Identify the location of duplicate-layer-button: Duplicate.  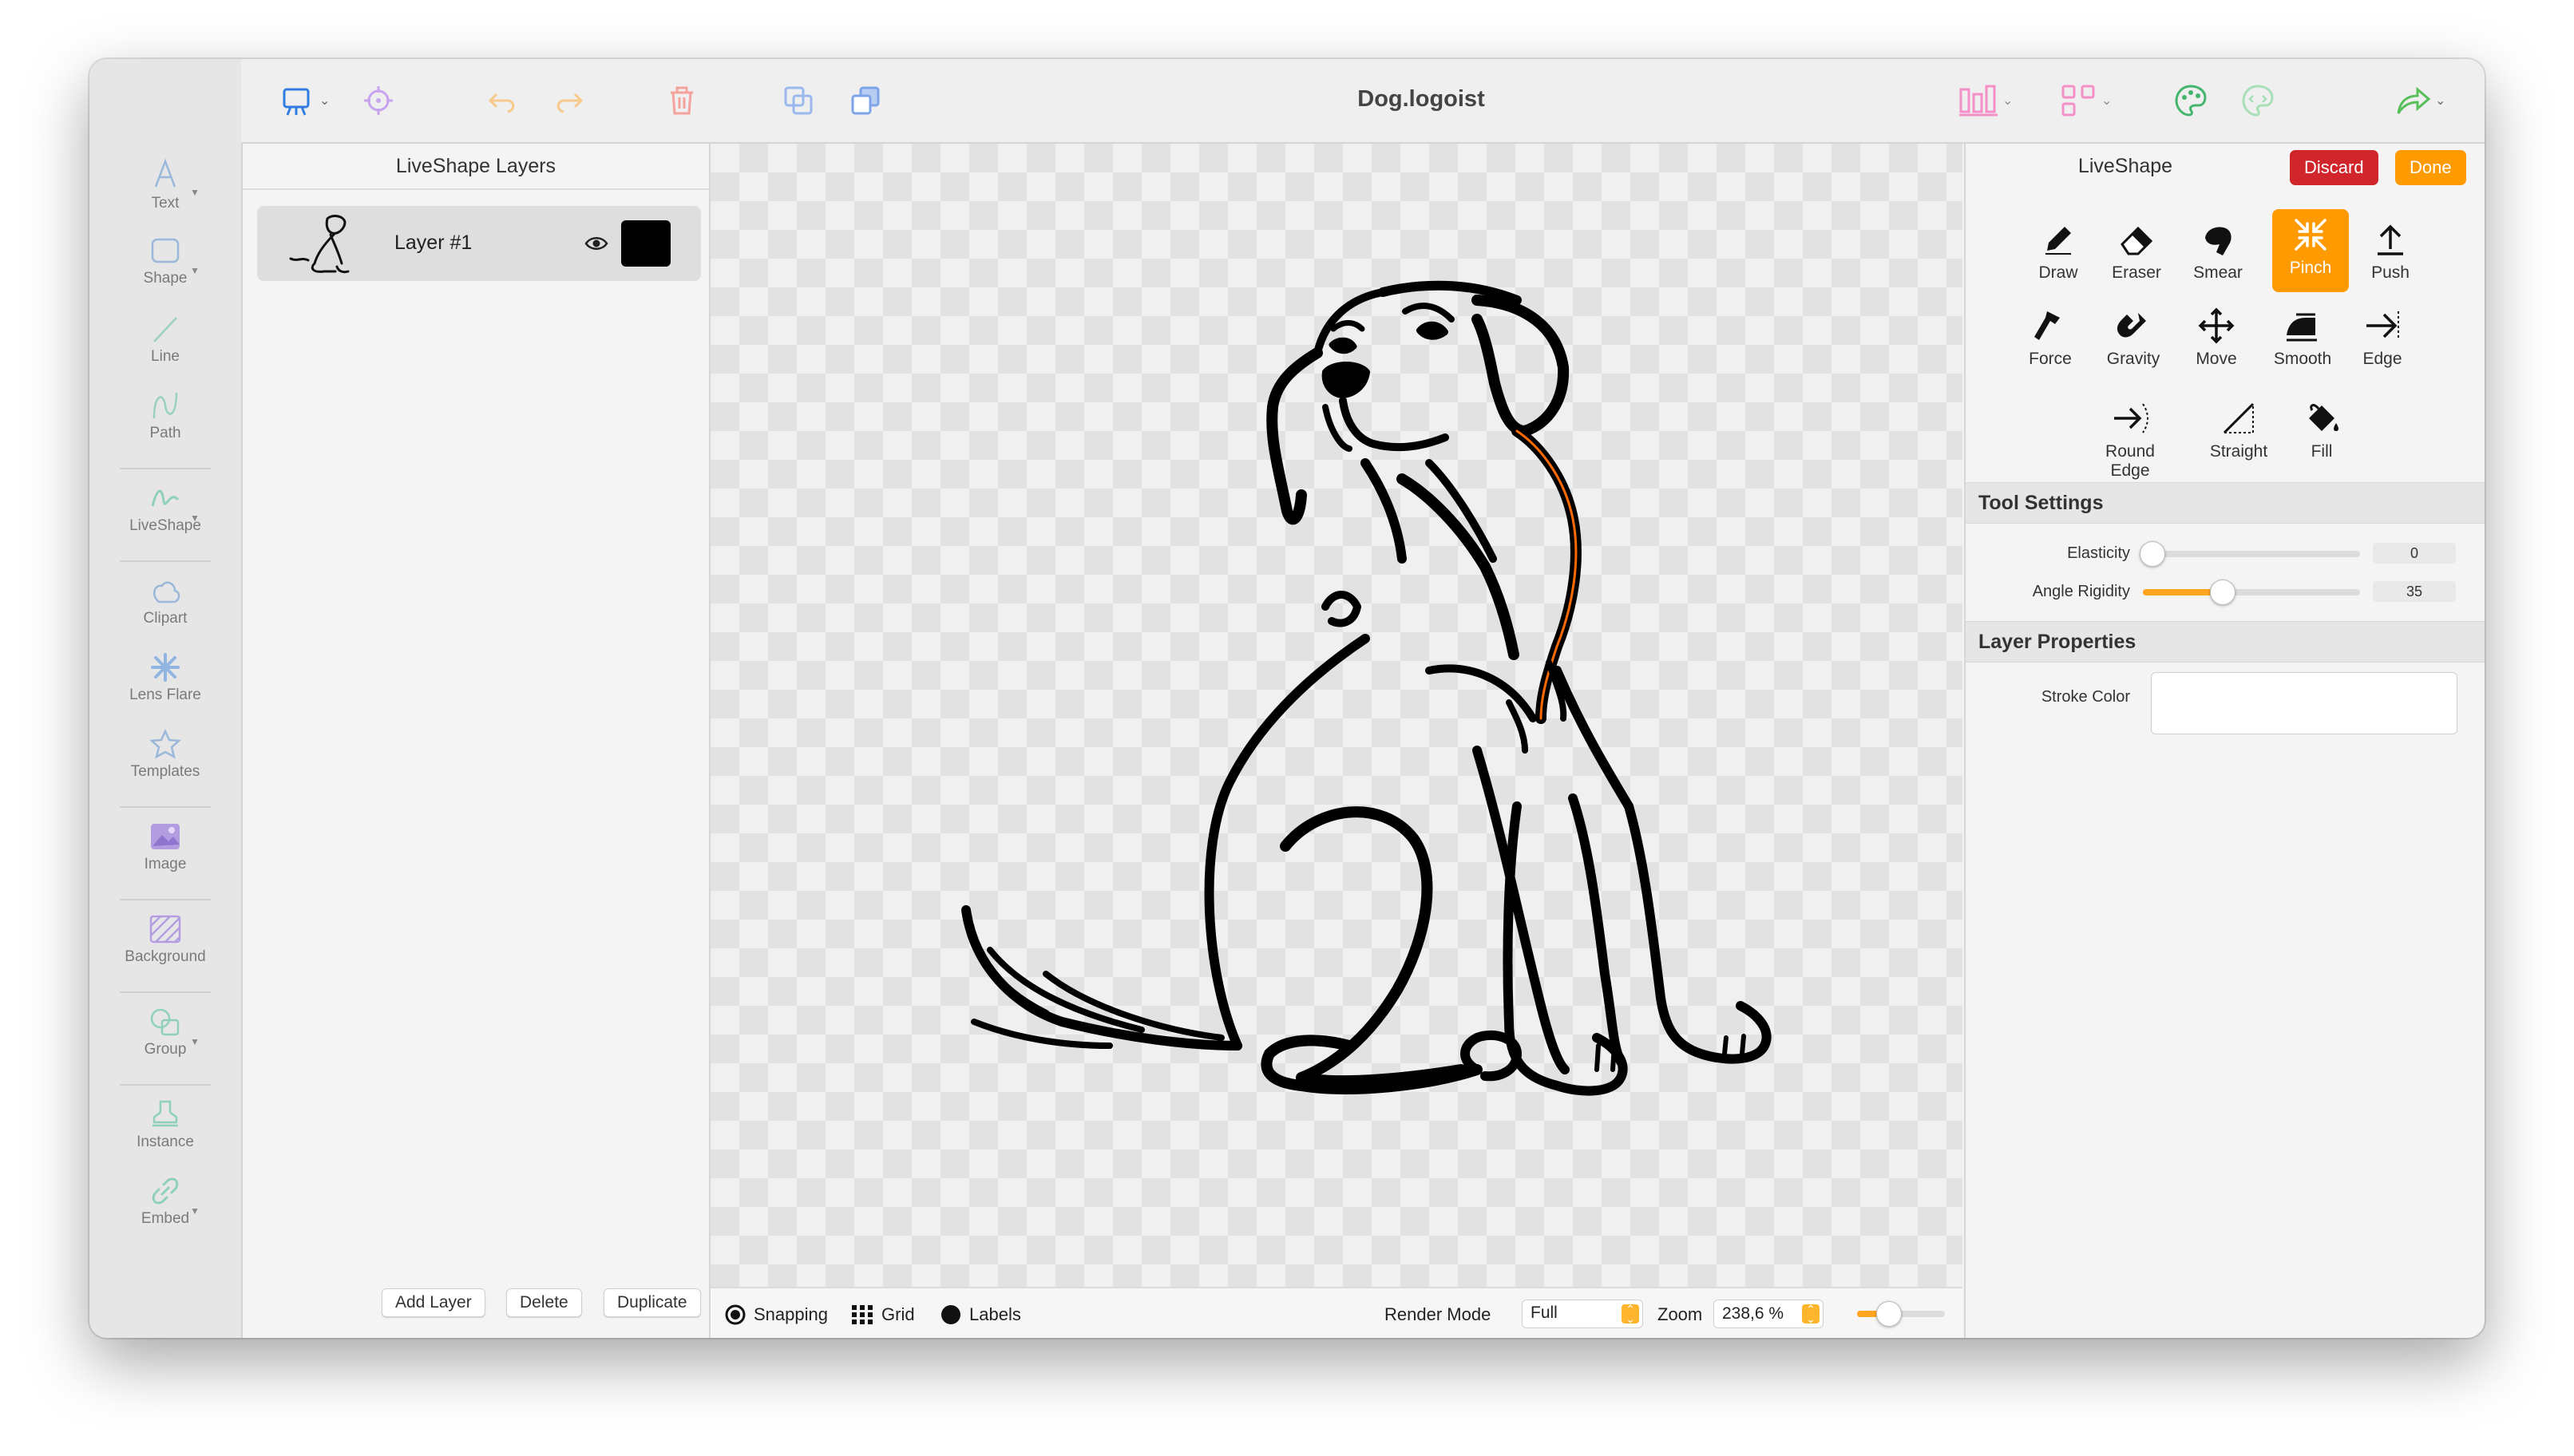
(652, 1302).